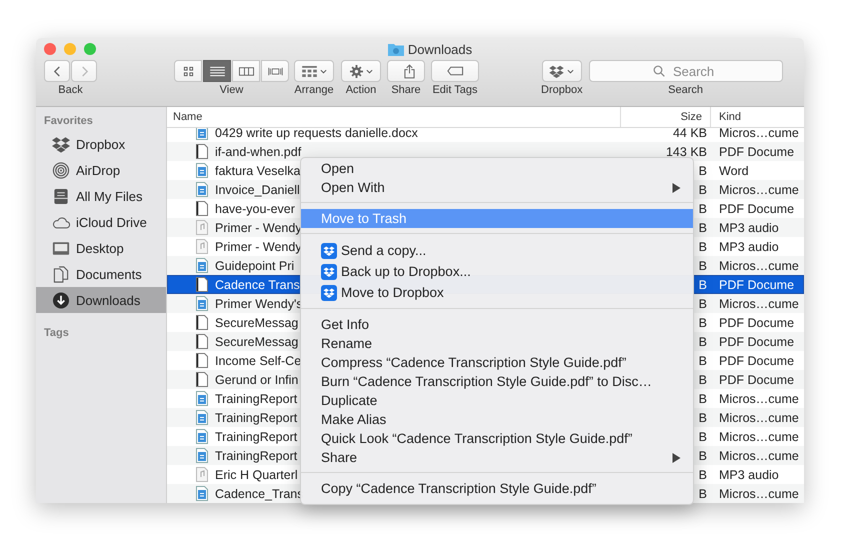 This screenshot has height=551, width=846. Describe the element at coordinates (686, 151) in the screenshot. I see `file-size: 143 KB` at that location.